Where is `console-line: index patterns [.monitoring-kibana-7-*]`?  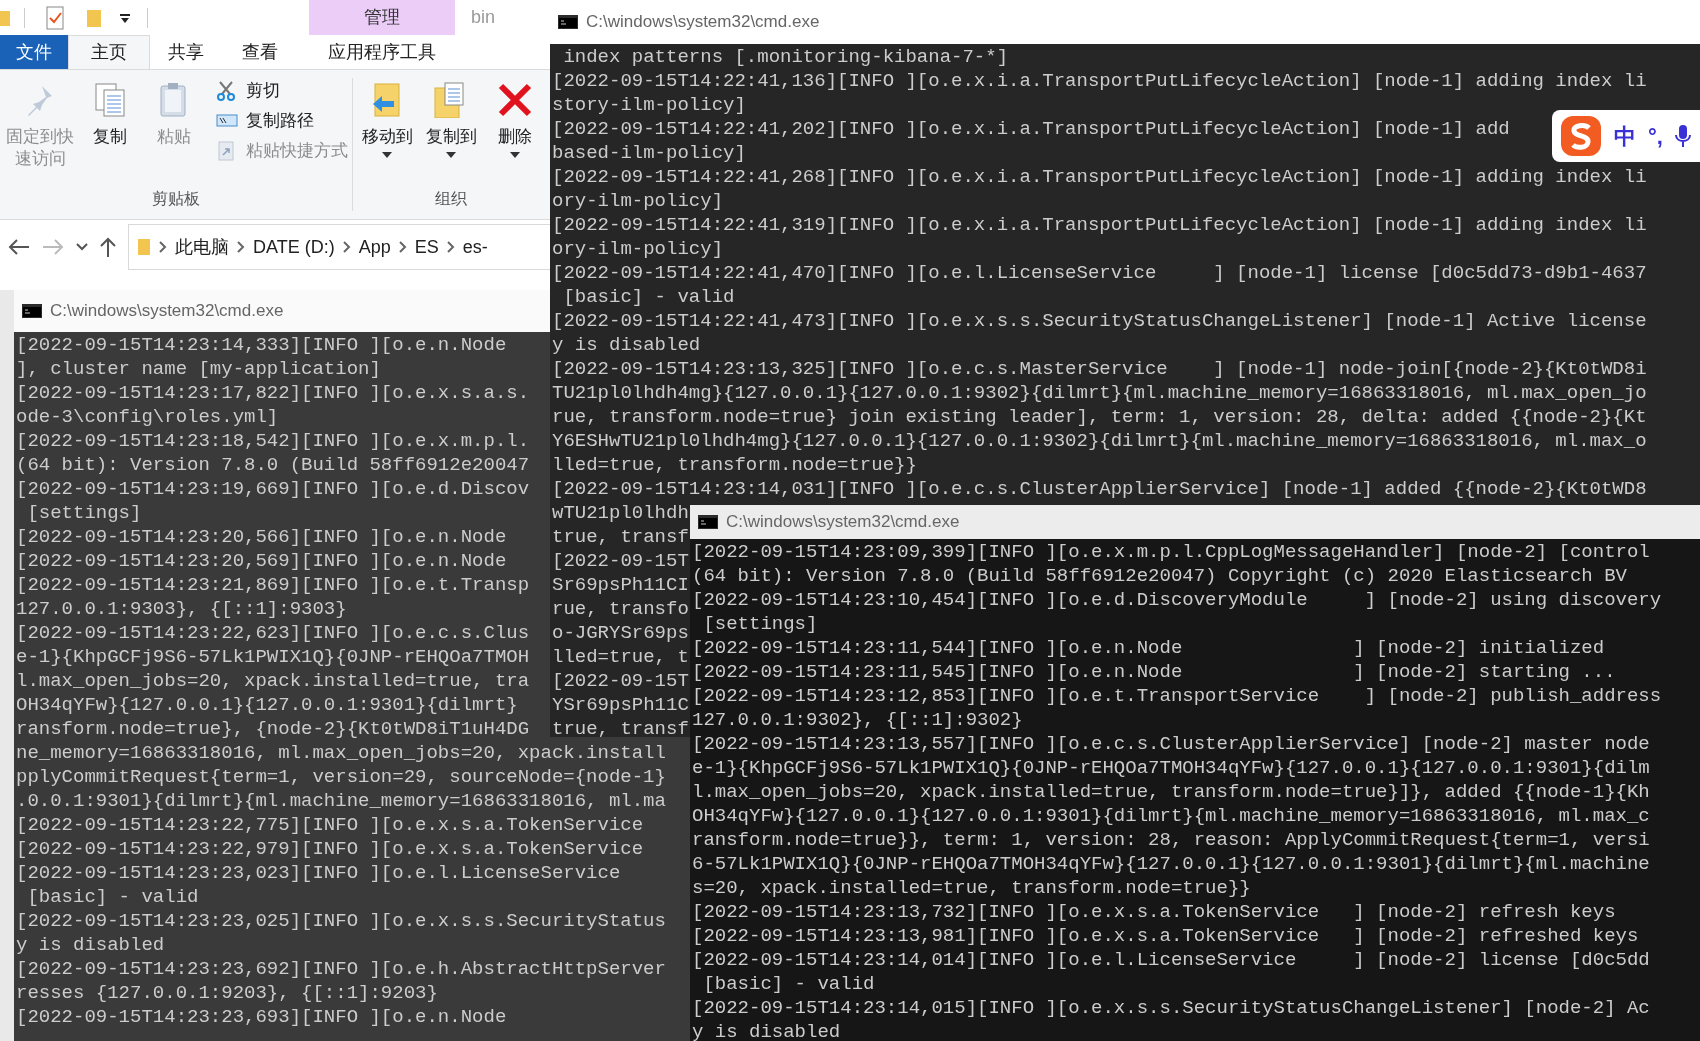 console-line: index patterns [.monitoring-kibana-7-*] is located at coordinates (785, 57).